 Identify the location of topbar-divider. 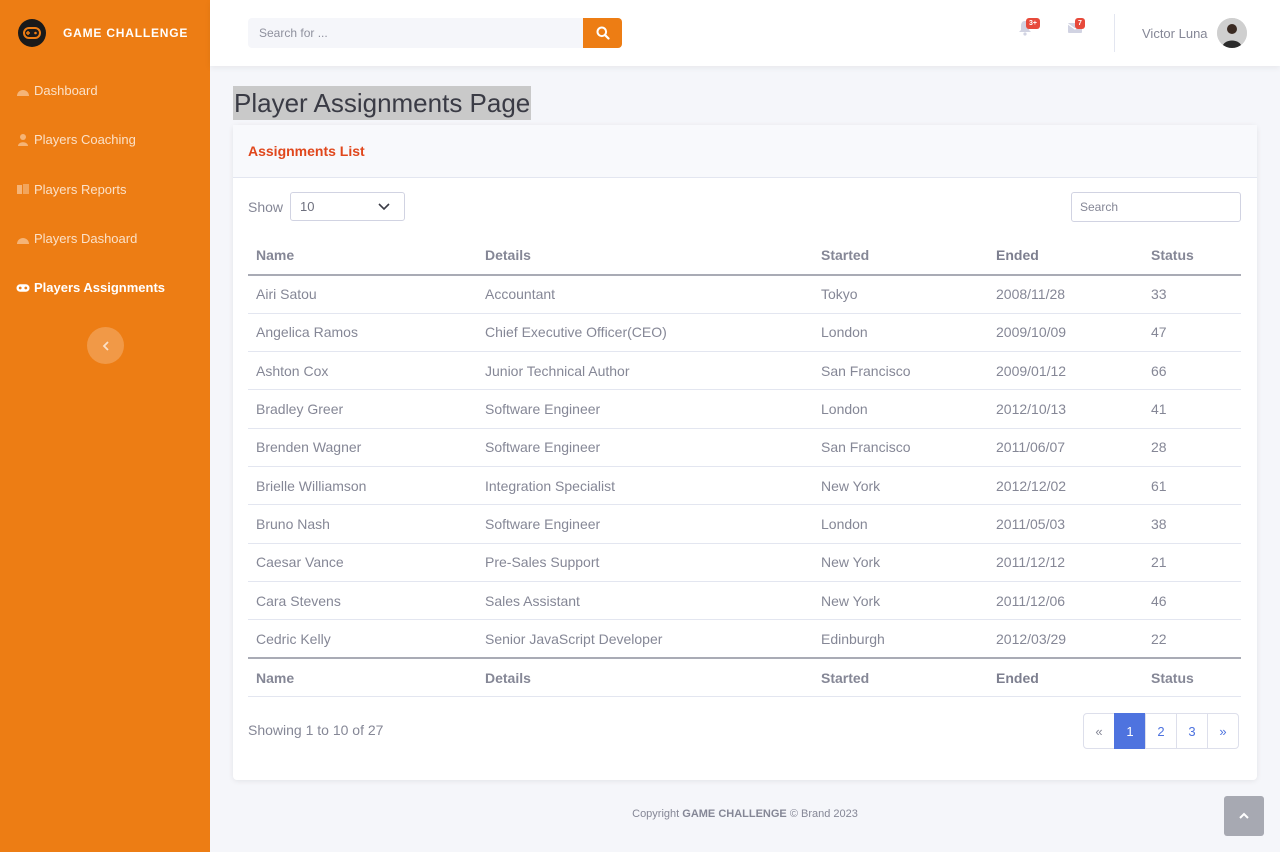
(1114, 33).